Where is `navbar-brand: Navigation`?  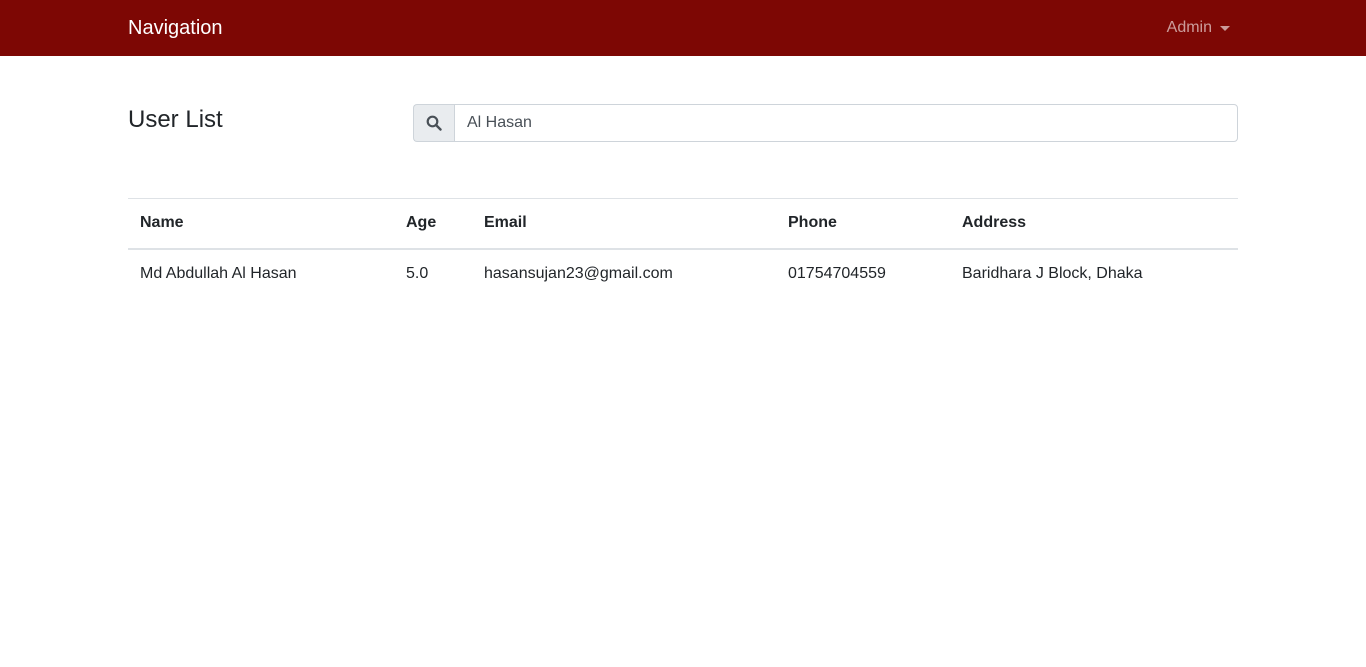 navbar-brand: Navigation is located at coordinates (175, 28).